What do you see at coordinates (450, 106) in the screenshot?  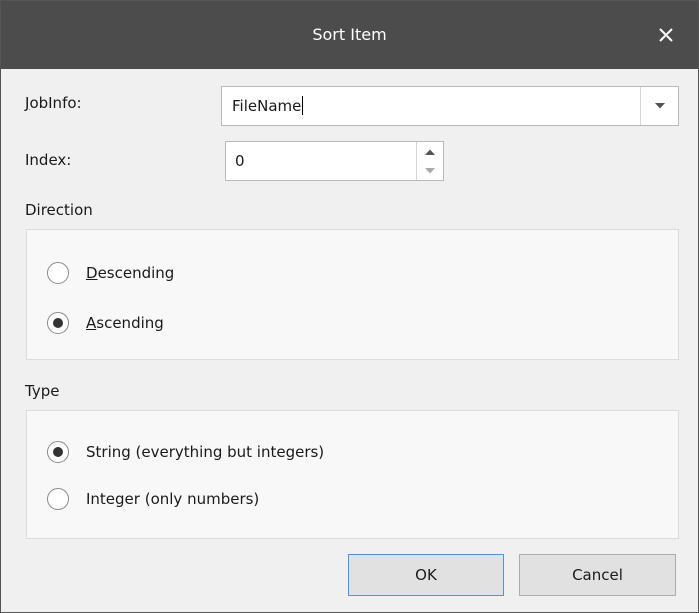 I see `jobinfo-combobox: FileName` at bounding box center [450, 106].